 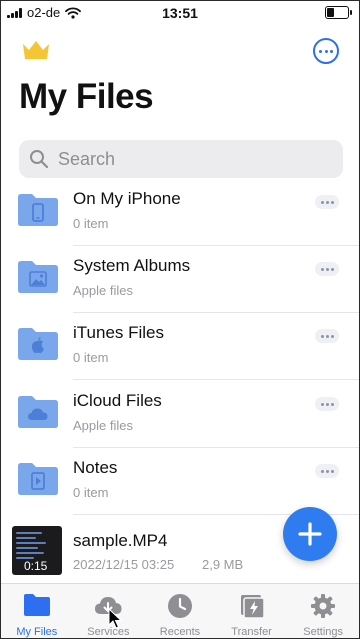 I want to click on list-item-icloud-files: iCloud Files Apple files, so click(x=180, y=414).